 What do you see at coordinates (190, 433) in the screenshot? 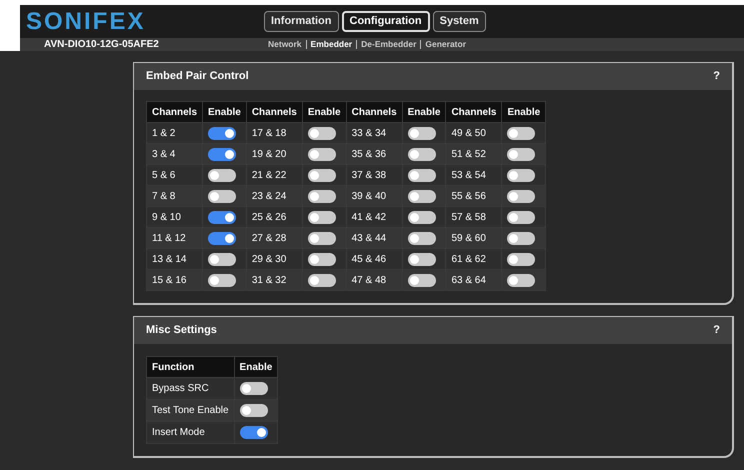
I see `function-cell: Insert Mode` at bounding box center [190, 433].